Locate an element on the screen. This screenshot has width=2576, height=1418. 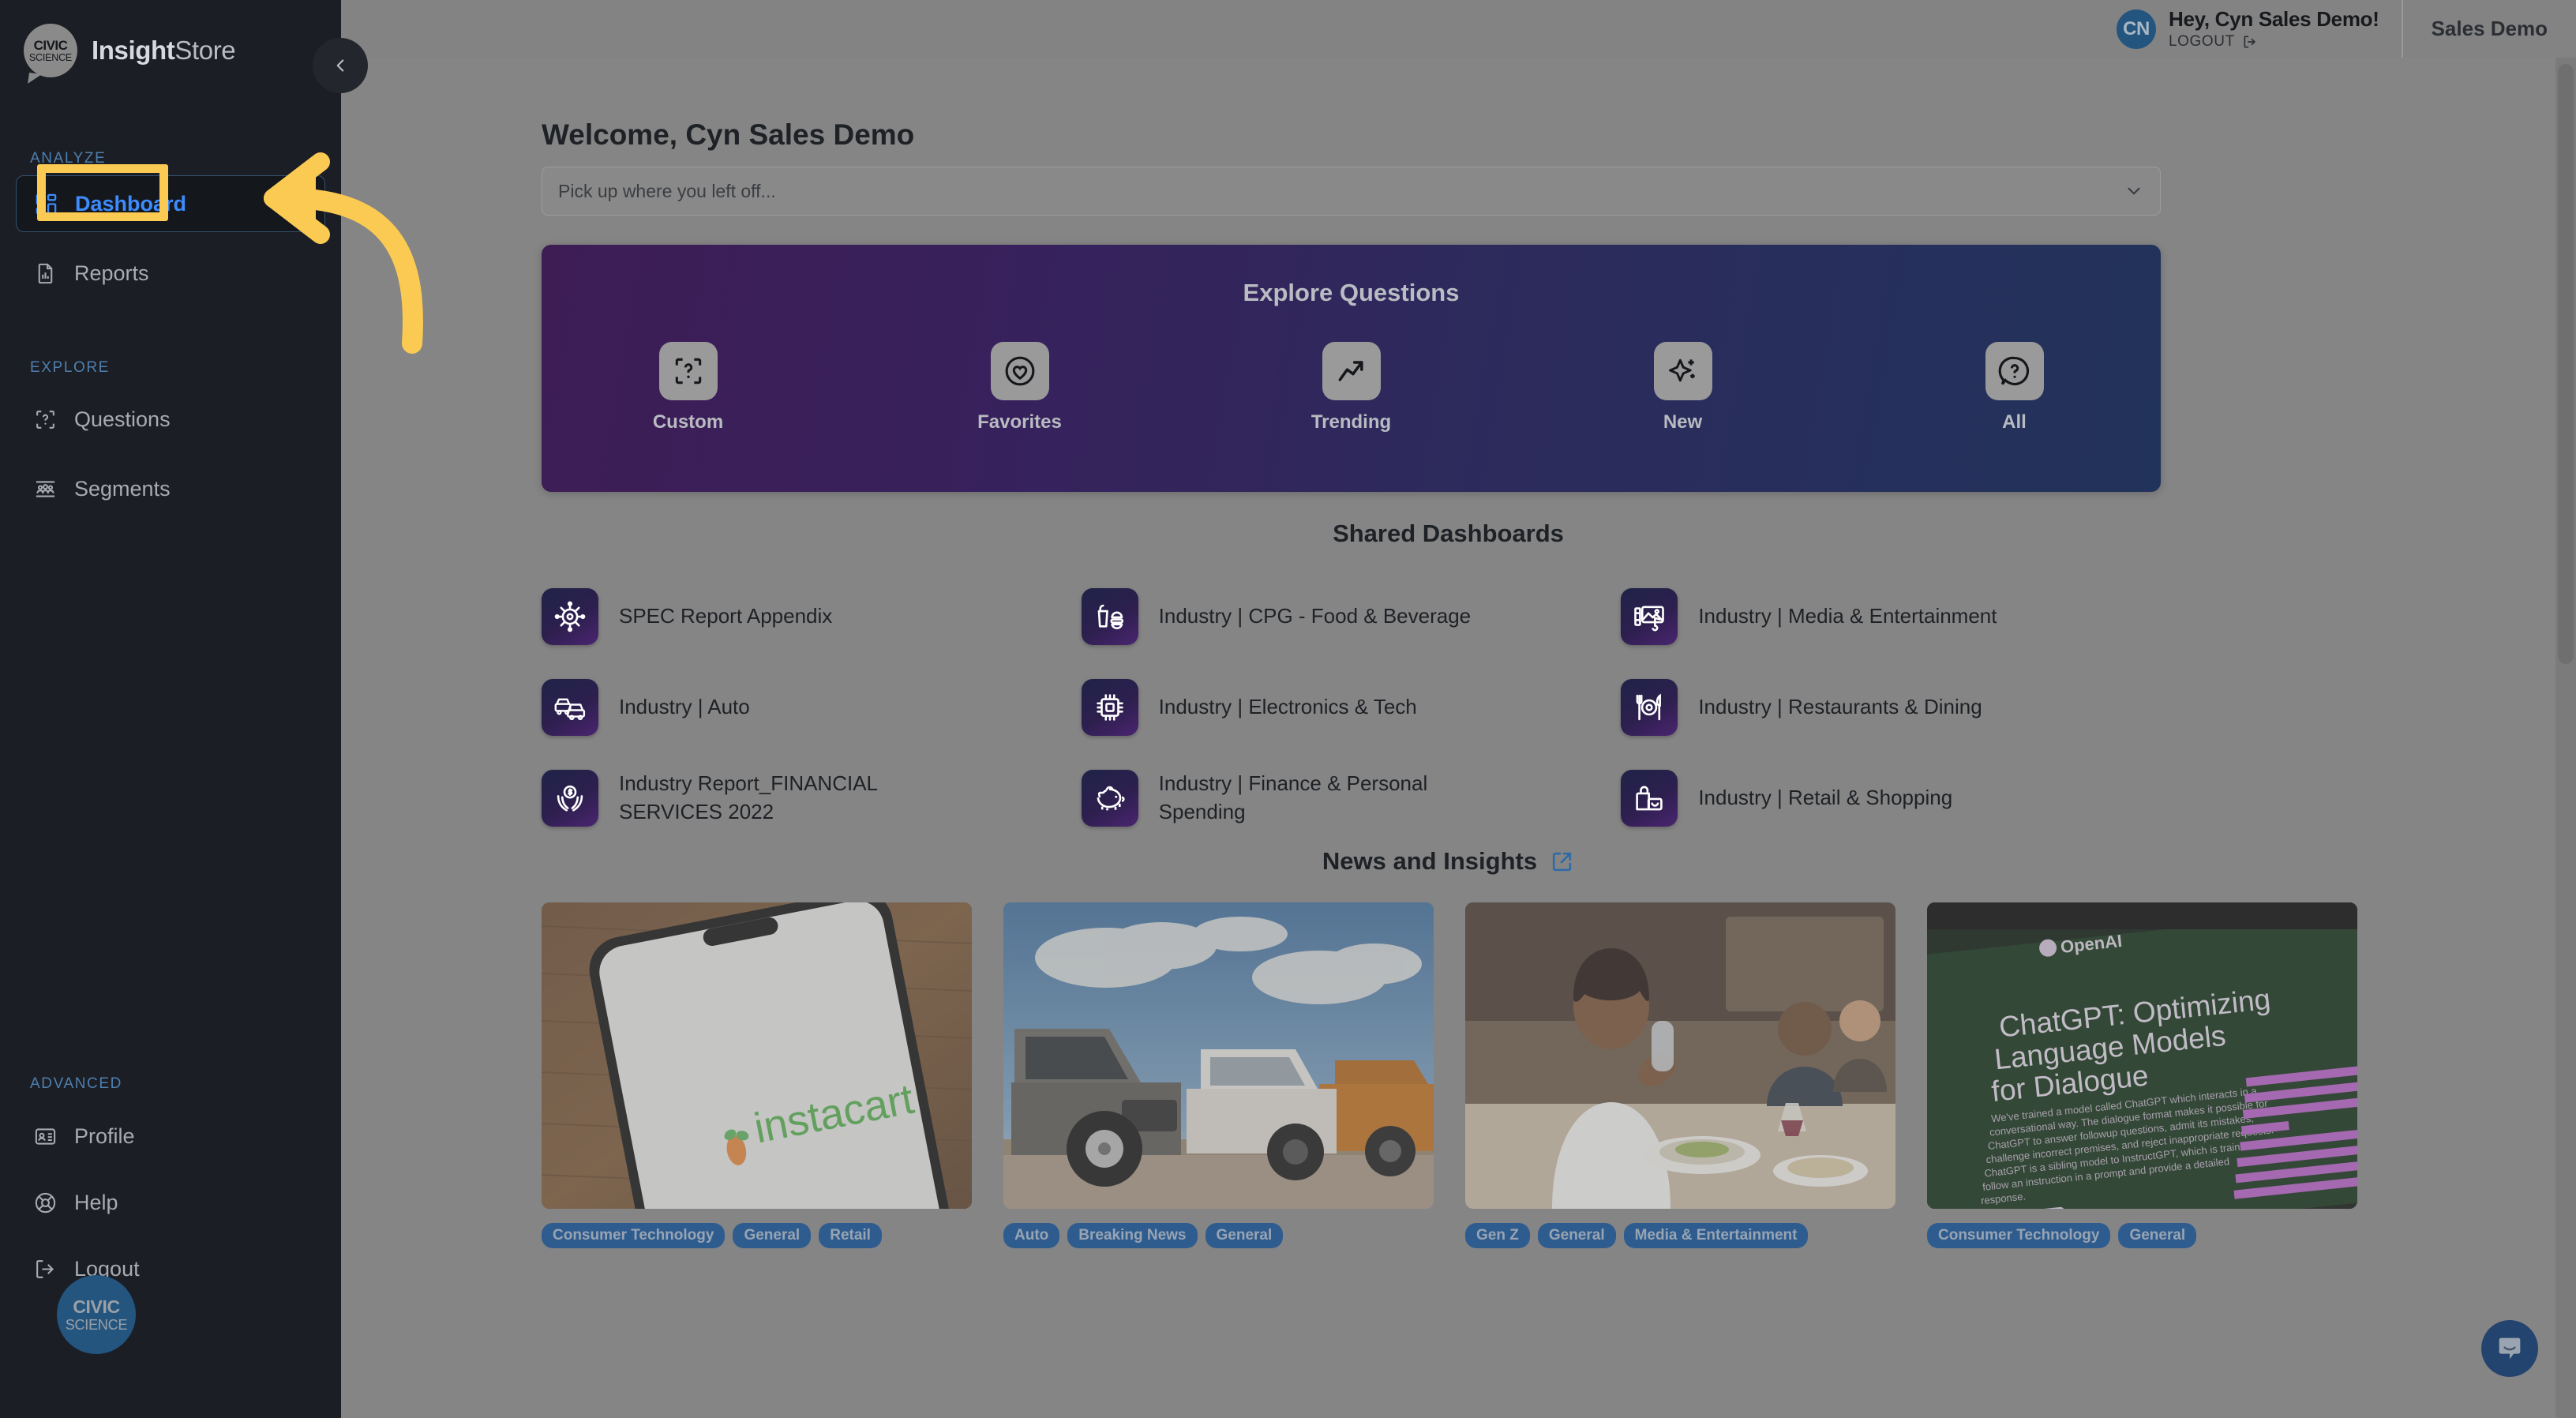
dashboard-link-label: Industry | Restaurants & Dining is located at coordinates (1840, 706).